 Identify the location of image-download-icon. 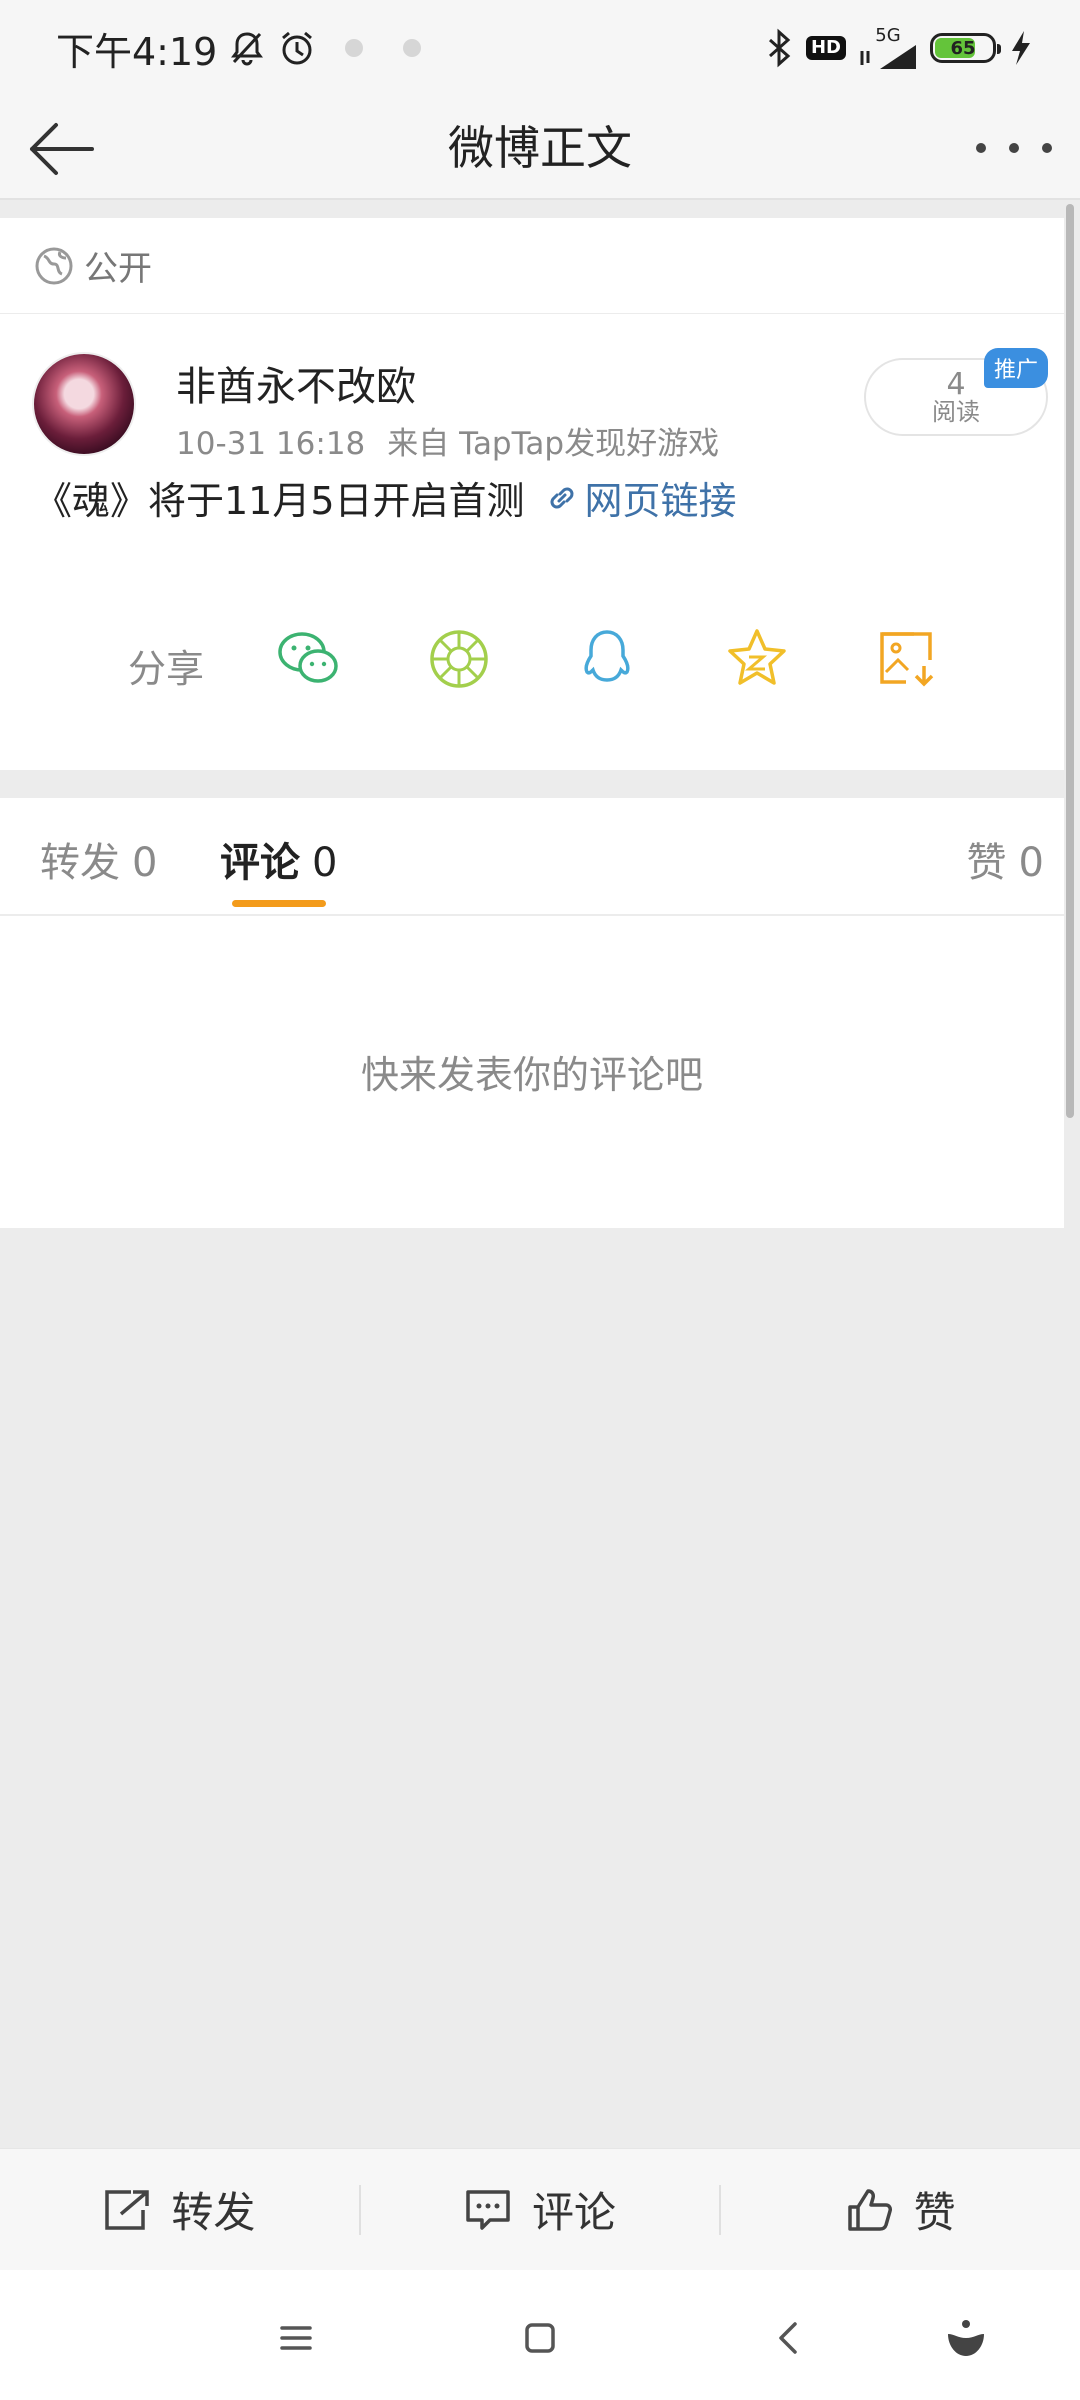
(907, 659).